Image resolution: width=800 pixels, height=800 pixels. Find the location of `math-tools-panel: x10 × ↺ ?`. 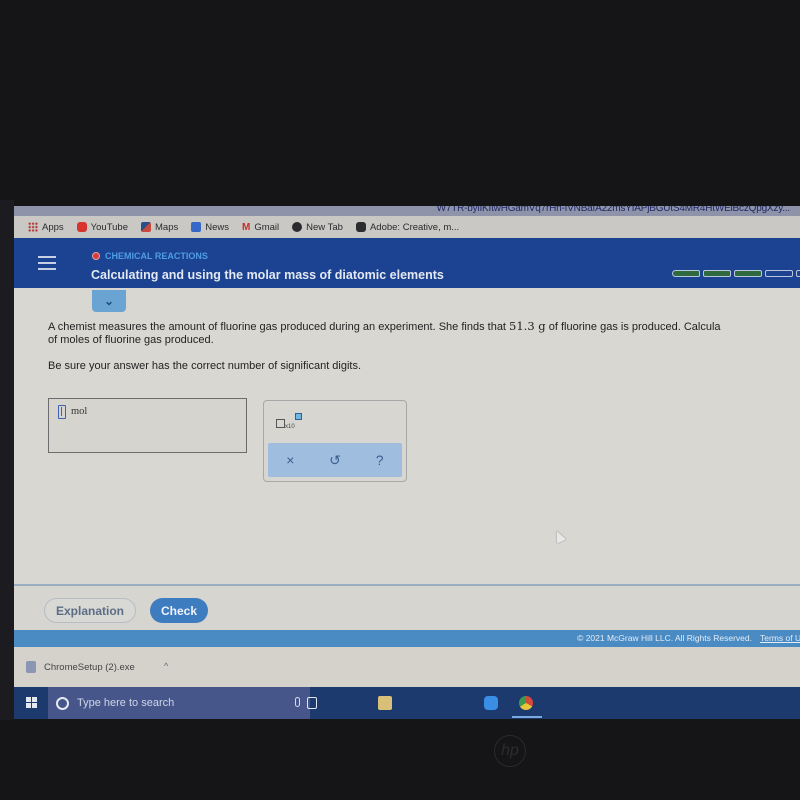

math-tools-panel: x10 × ↺ ? is located at coordinates (335, 441).